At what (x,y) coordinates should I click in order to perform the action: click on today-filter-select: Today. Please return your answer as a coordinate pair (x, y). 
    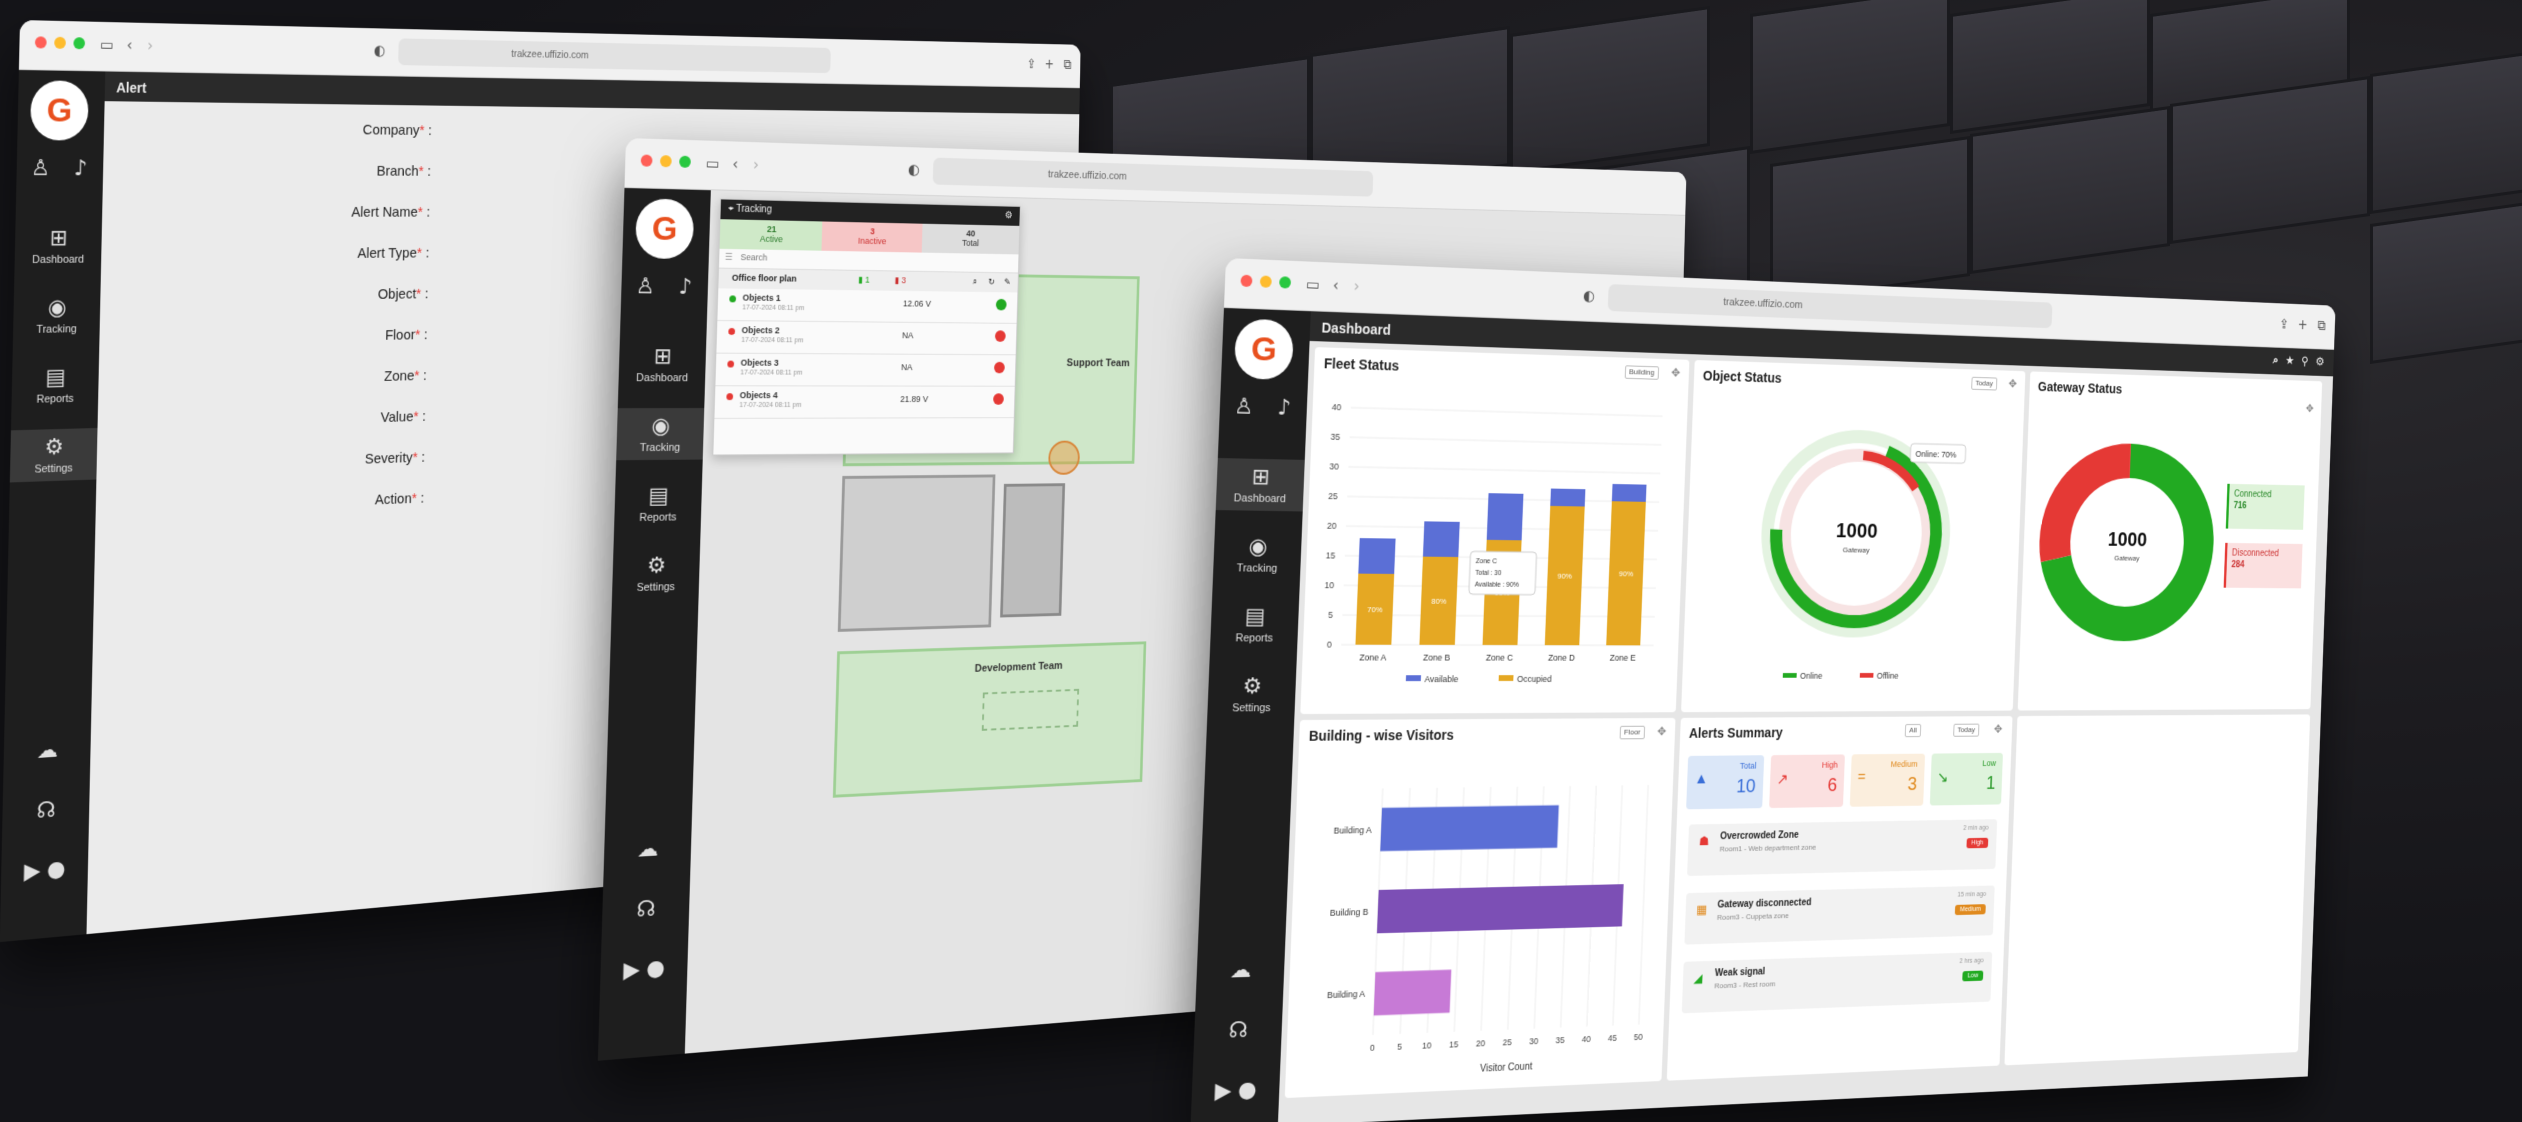
    Looking at the image, I should click on (1984, 384).